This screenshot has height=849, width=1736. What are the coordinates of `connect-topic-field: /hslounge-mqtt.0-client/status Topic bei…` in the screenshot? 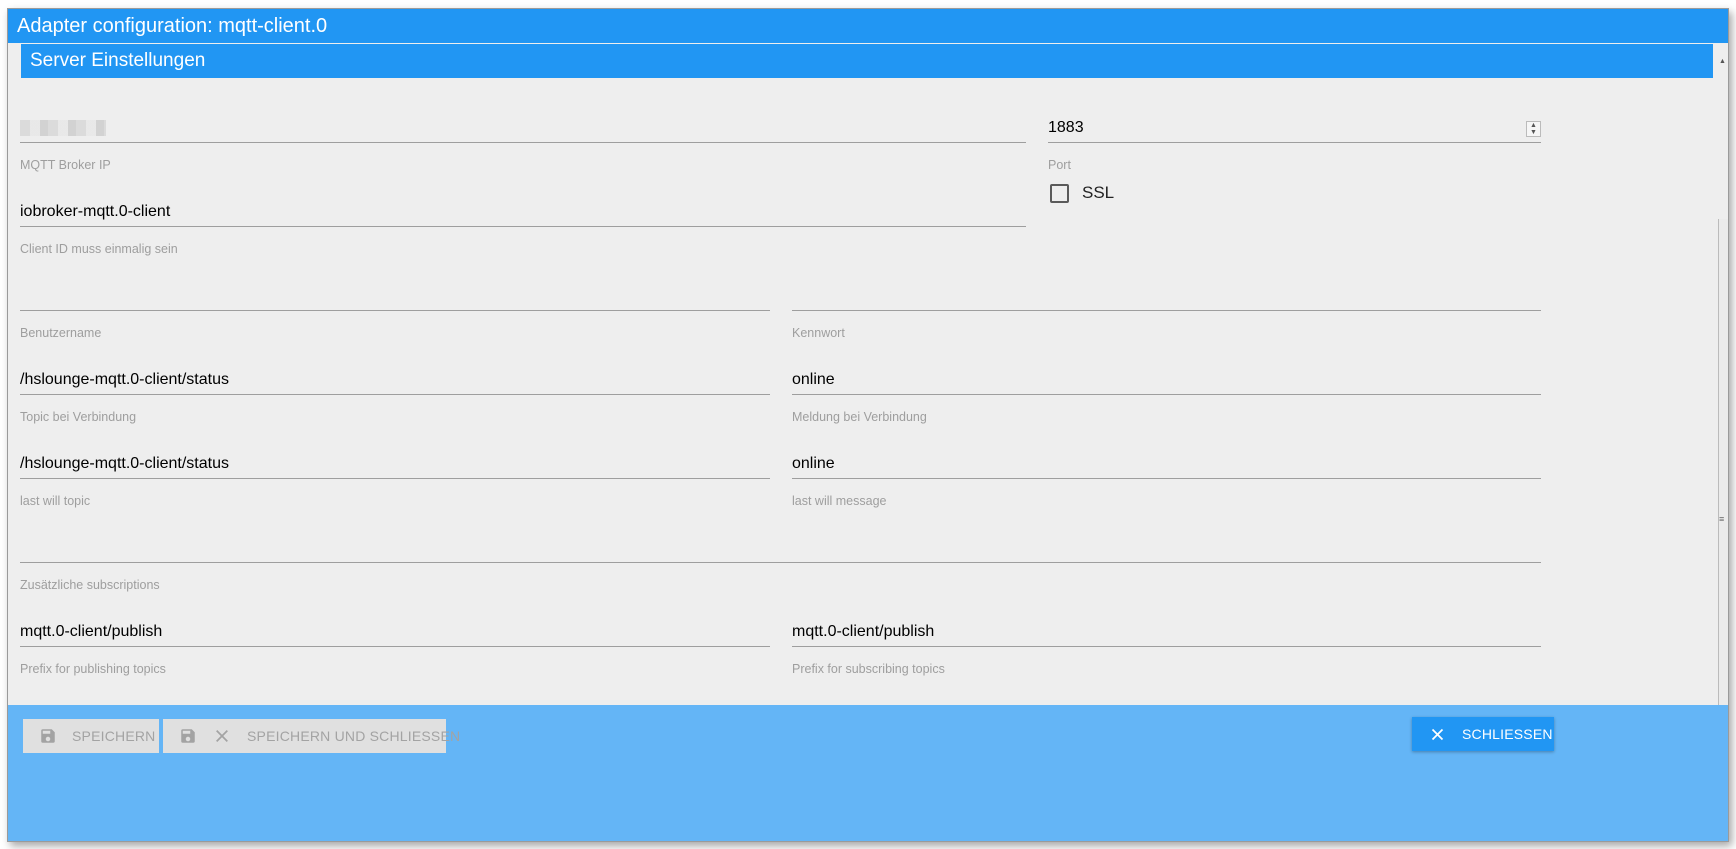 It's located at (395, 395).